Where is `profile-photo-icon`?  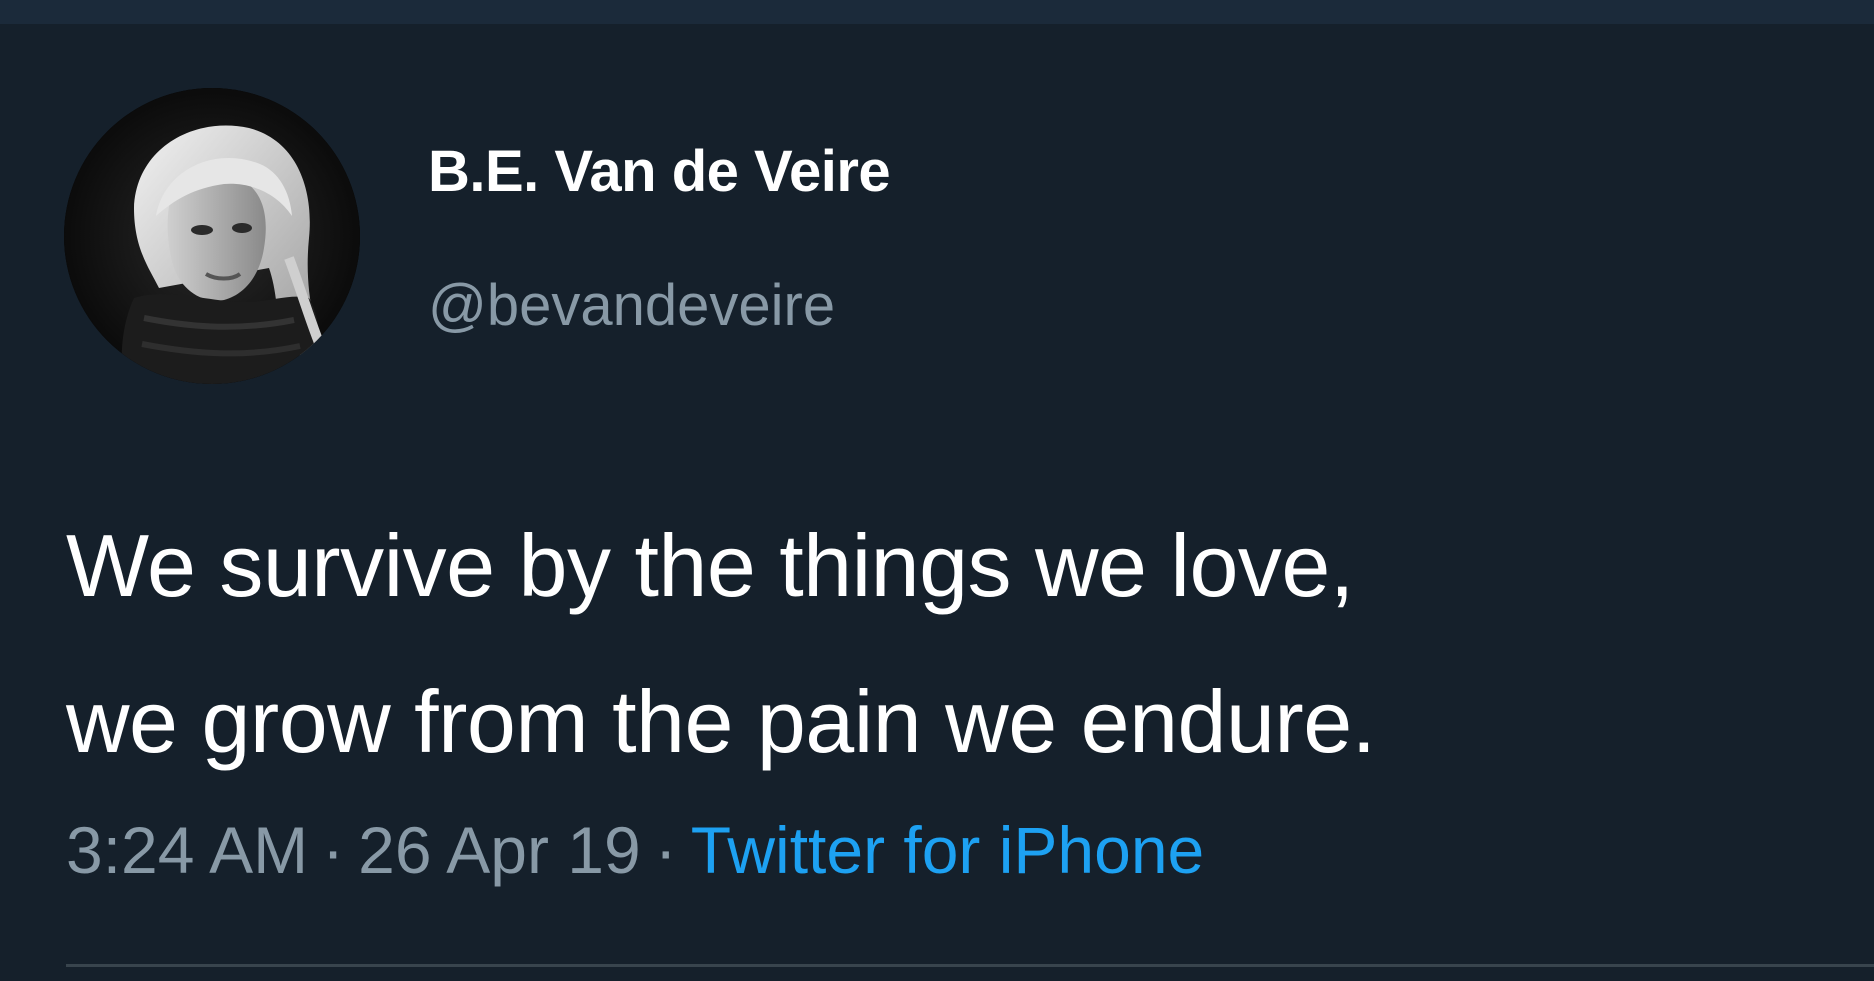 profile-photo-icon is located at coordinates (212, 236).